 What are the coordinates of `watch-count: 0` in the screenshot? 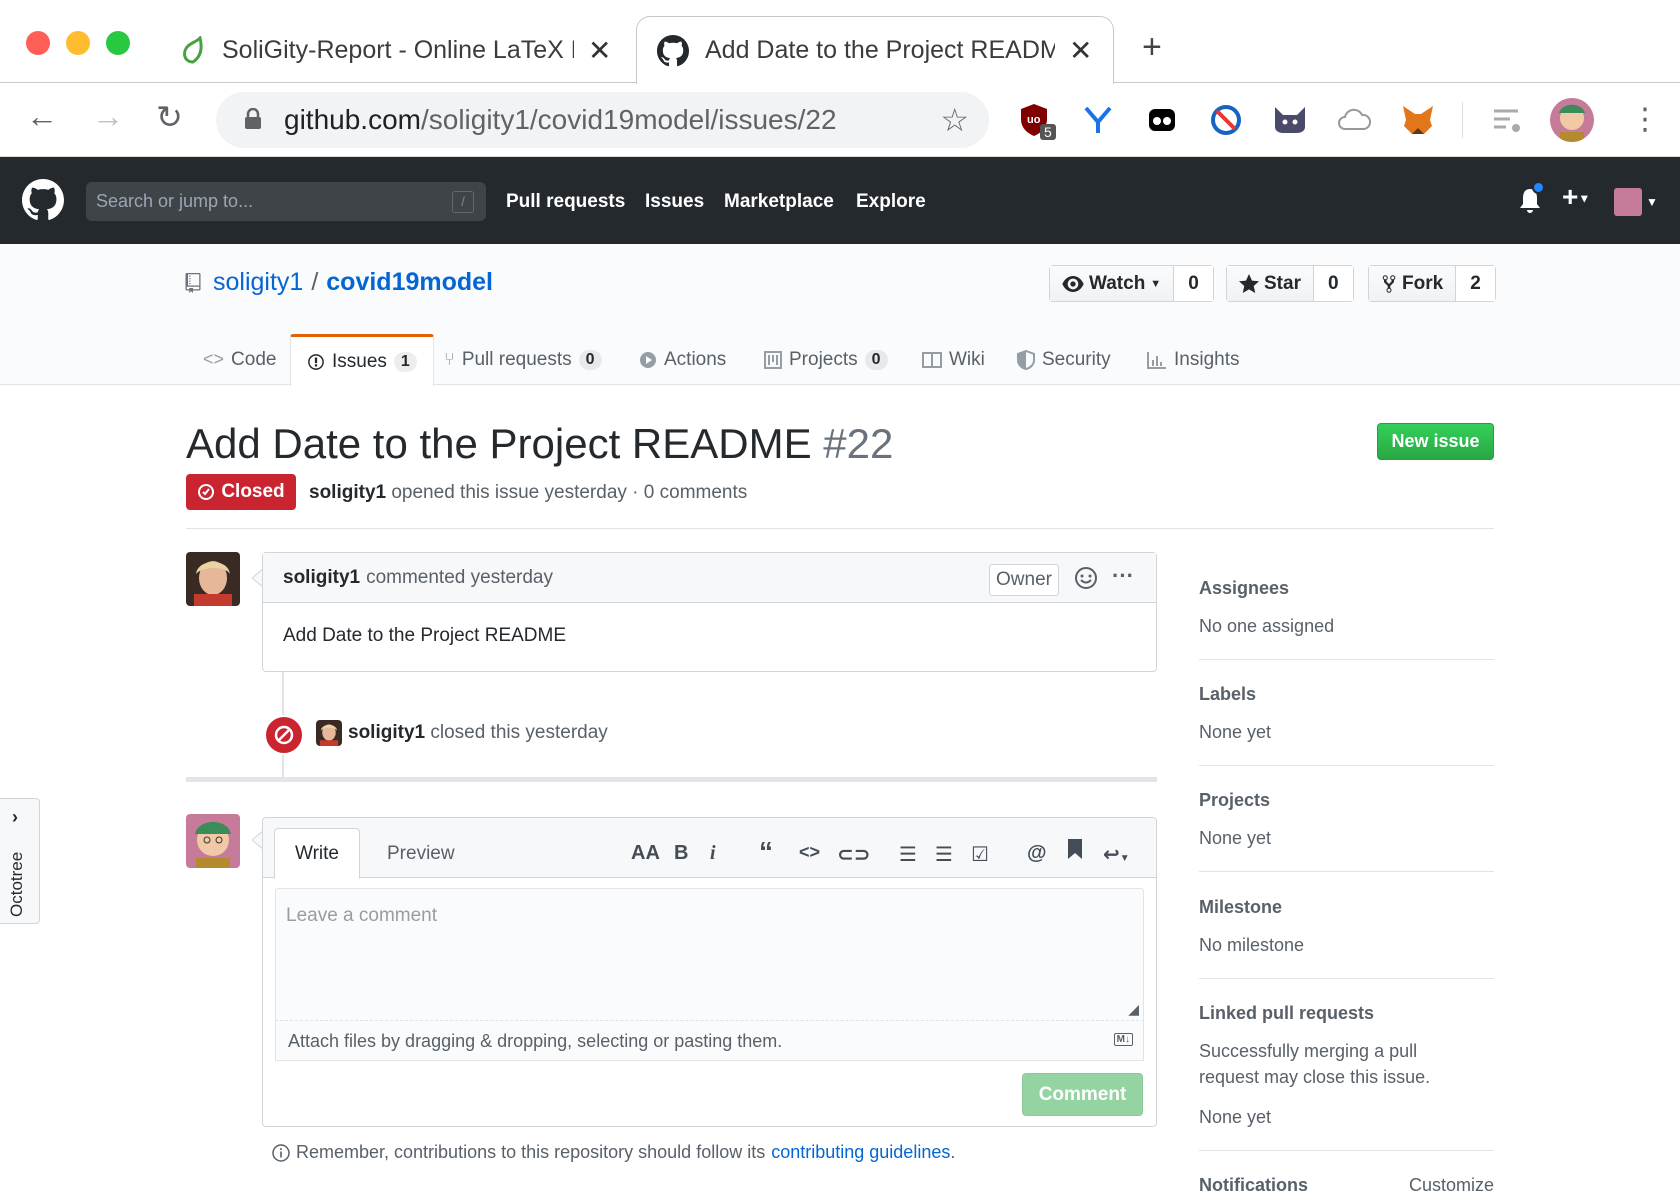 It's located at (1193, 283).